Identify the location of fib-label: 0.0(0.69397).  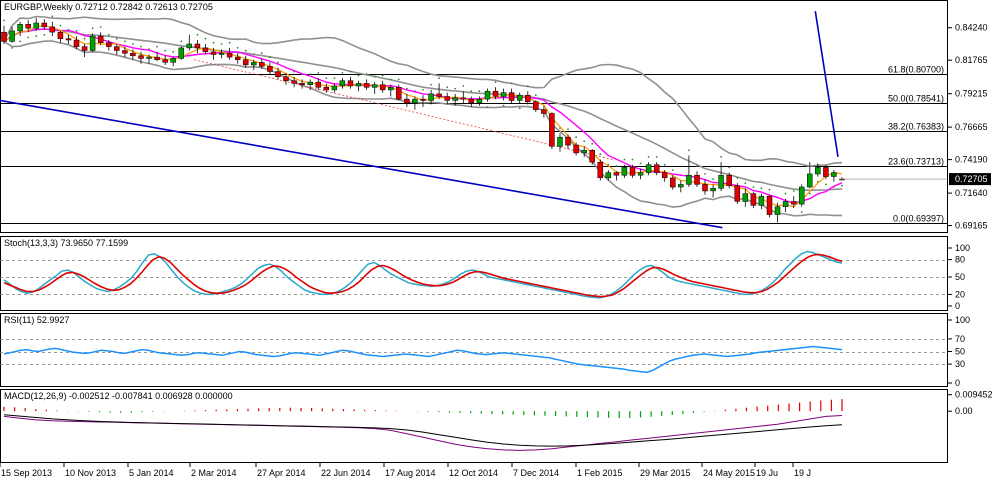
(918, 219).